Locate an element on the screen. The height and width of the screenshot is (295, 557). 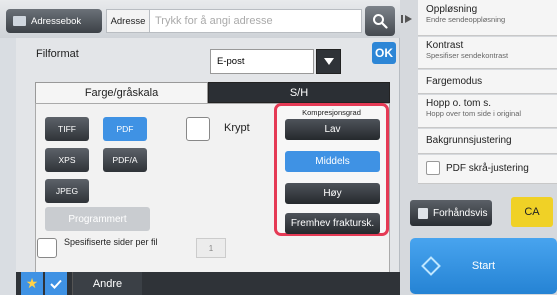
setting-contrast: Kontrast Spesifiser sendekontrast is located at coordinates (487, 53).